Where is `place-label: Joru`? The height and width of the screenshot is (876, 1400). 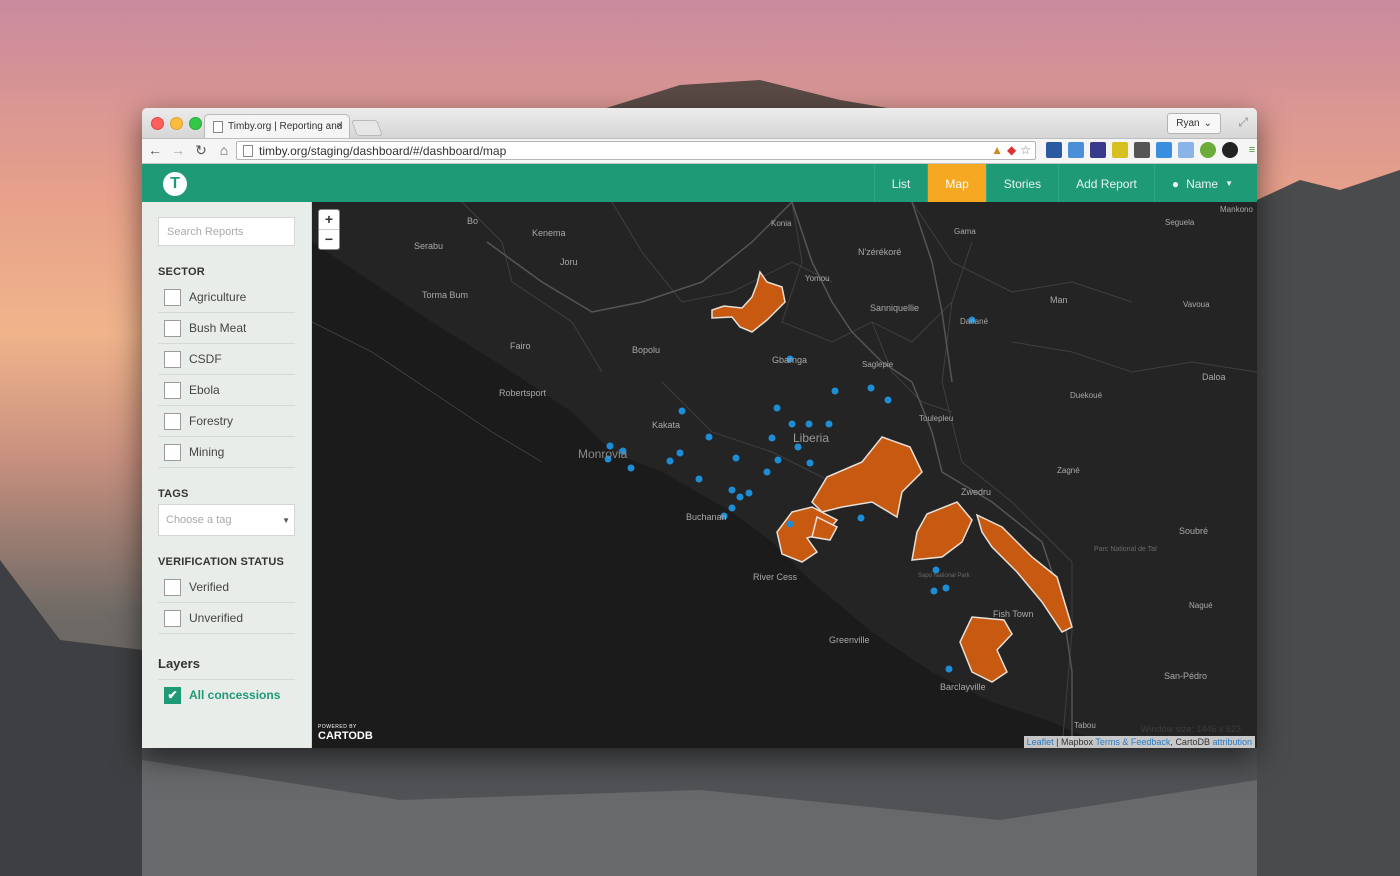 place-label: Joru is located at coordinates (569, 262).